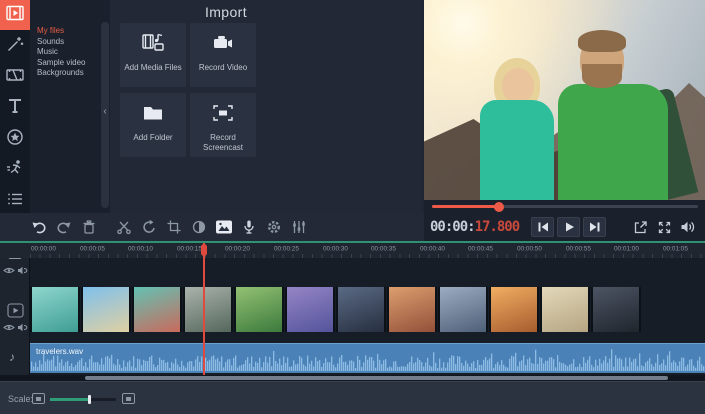 The image size is (705, 414). Describe the element at coordinates (153, 67) in the screenshot. I see `tile-label: Add Media Files` at that location.